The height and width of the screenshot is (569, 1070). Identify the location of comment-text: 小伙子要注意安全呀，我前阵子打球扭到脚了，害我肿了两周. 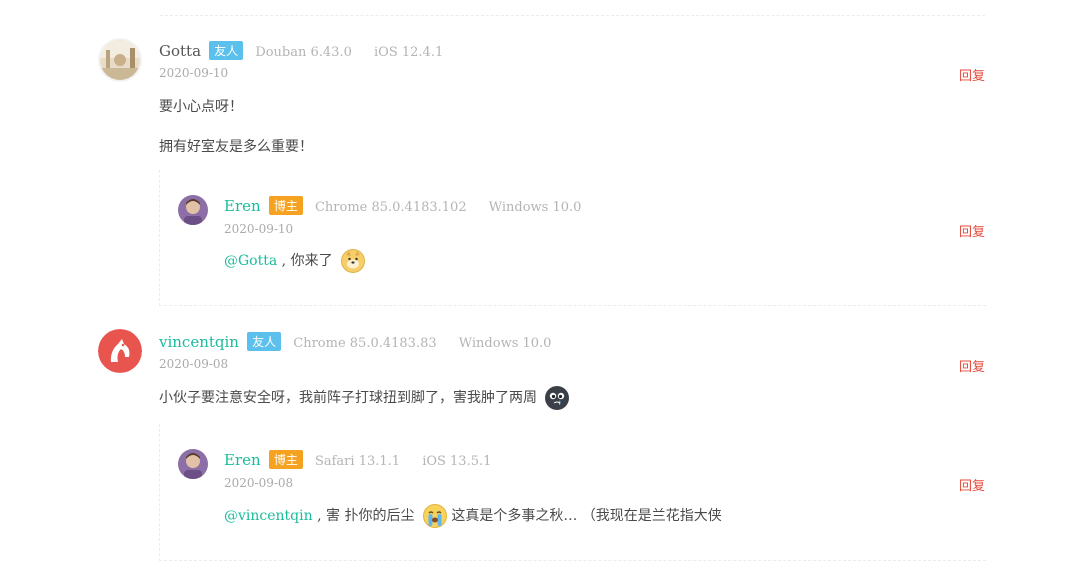
(364, 398).